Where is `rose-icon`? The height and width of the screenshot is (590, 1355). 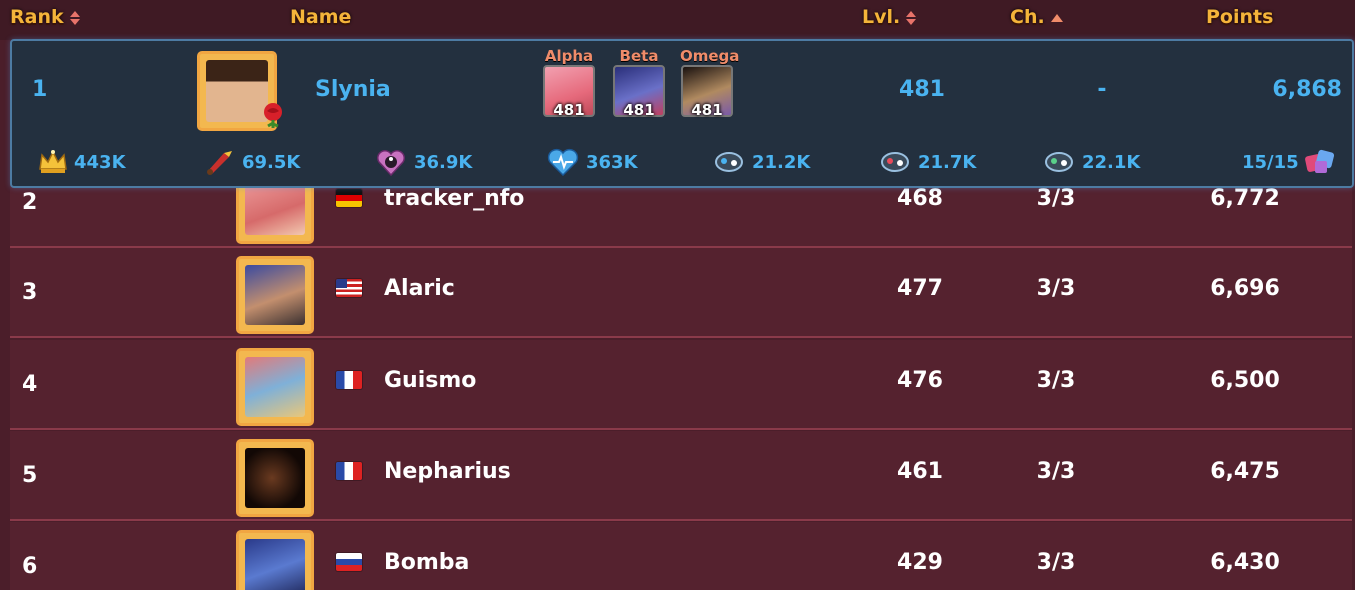 rose-icon is located at coordinates (273, 115).